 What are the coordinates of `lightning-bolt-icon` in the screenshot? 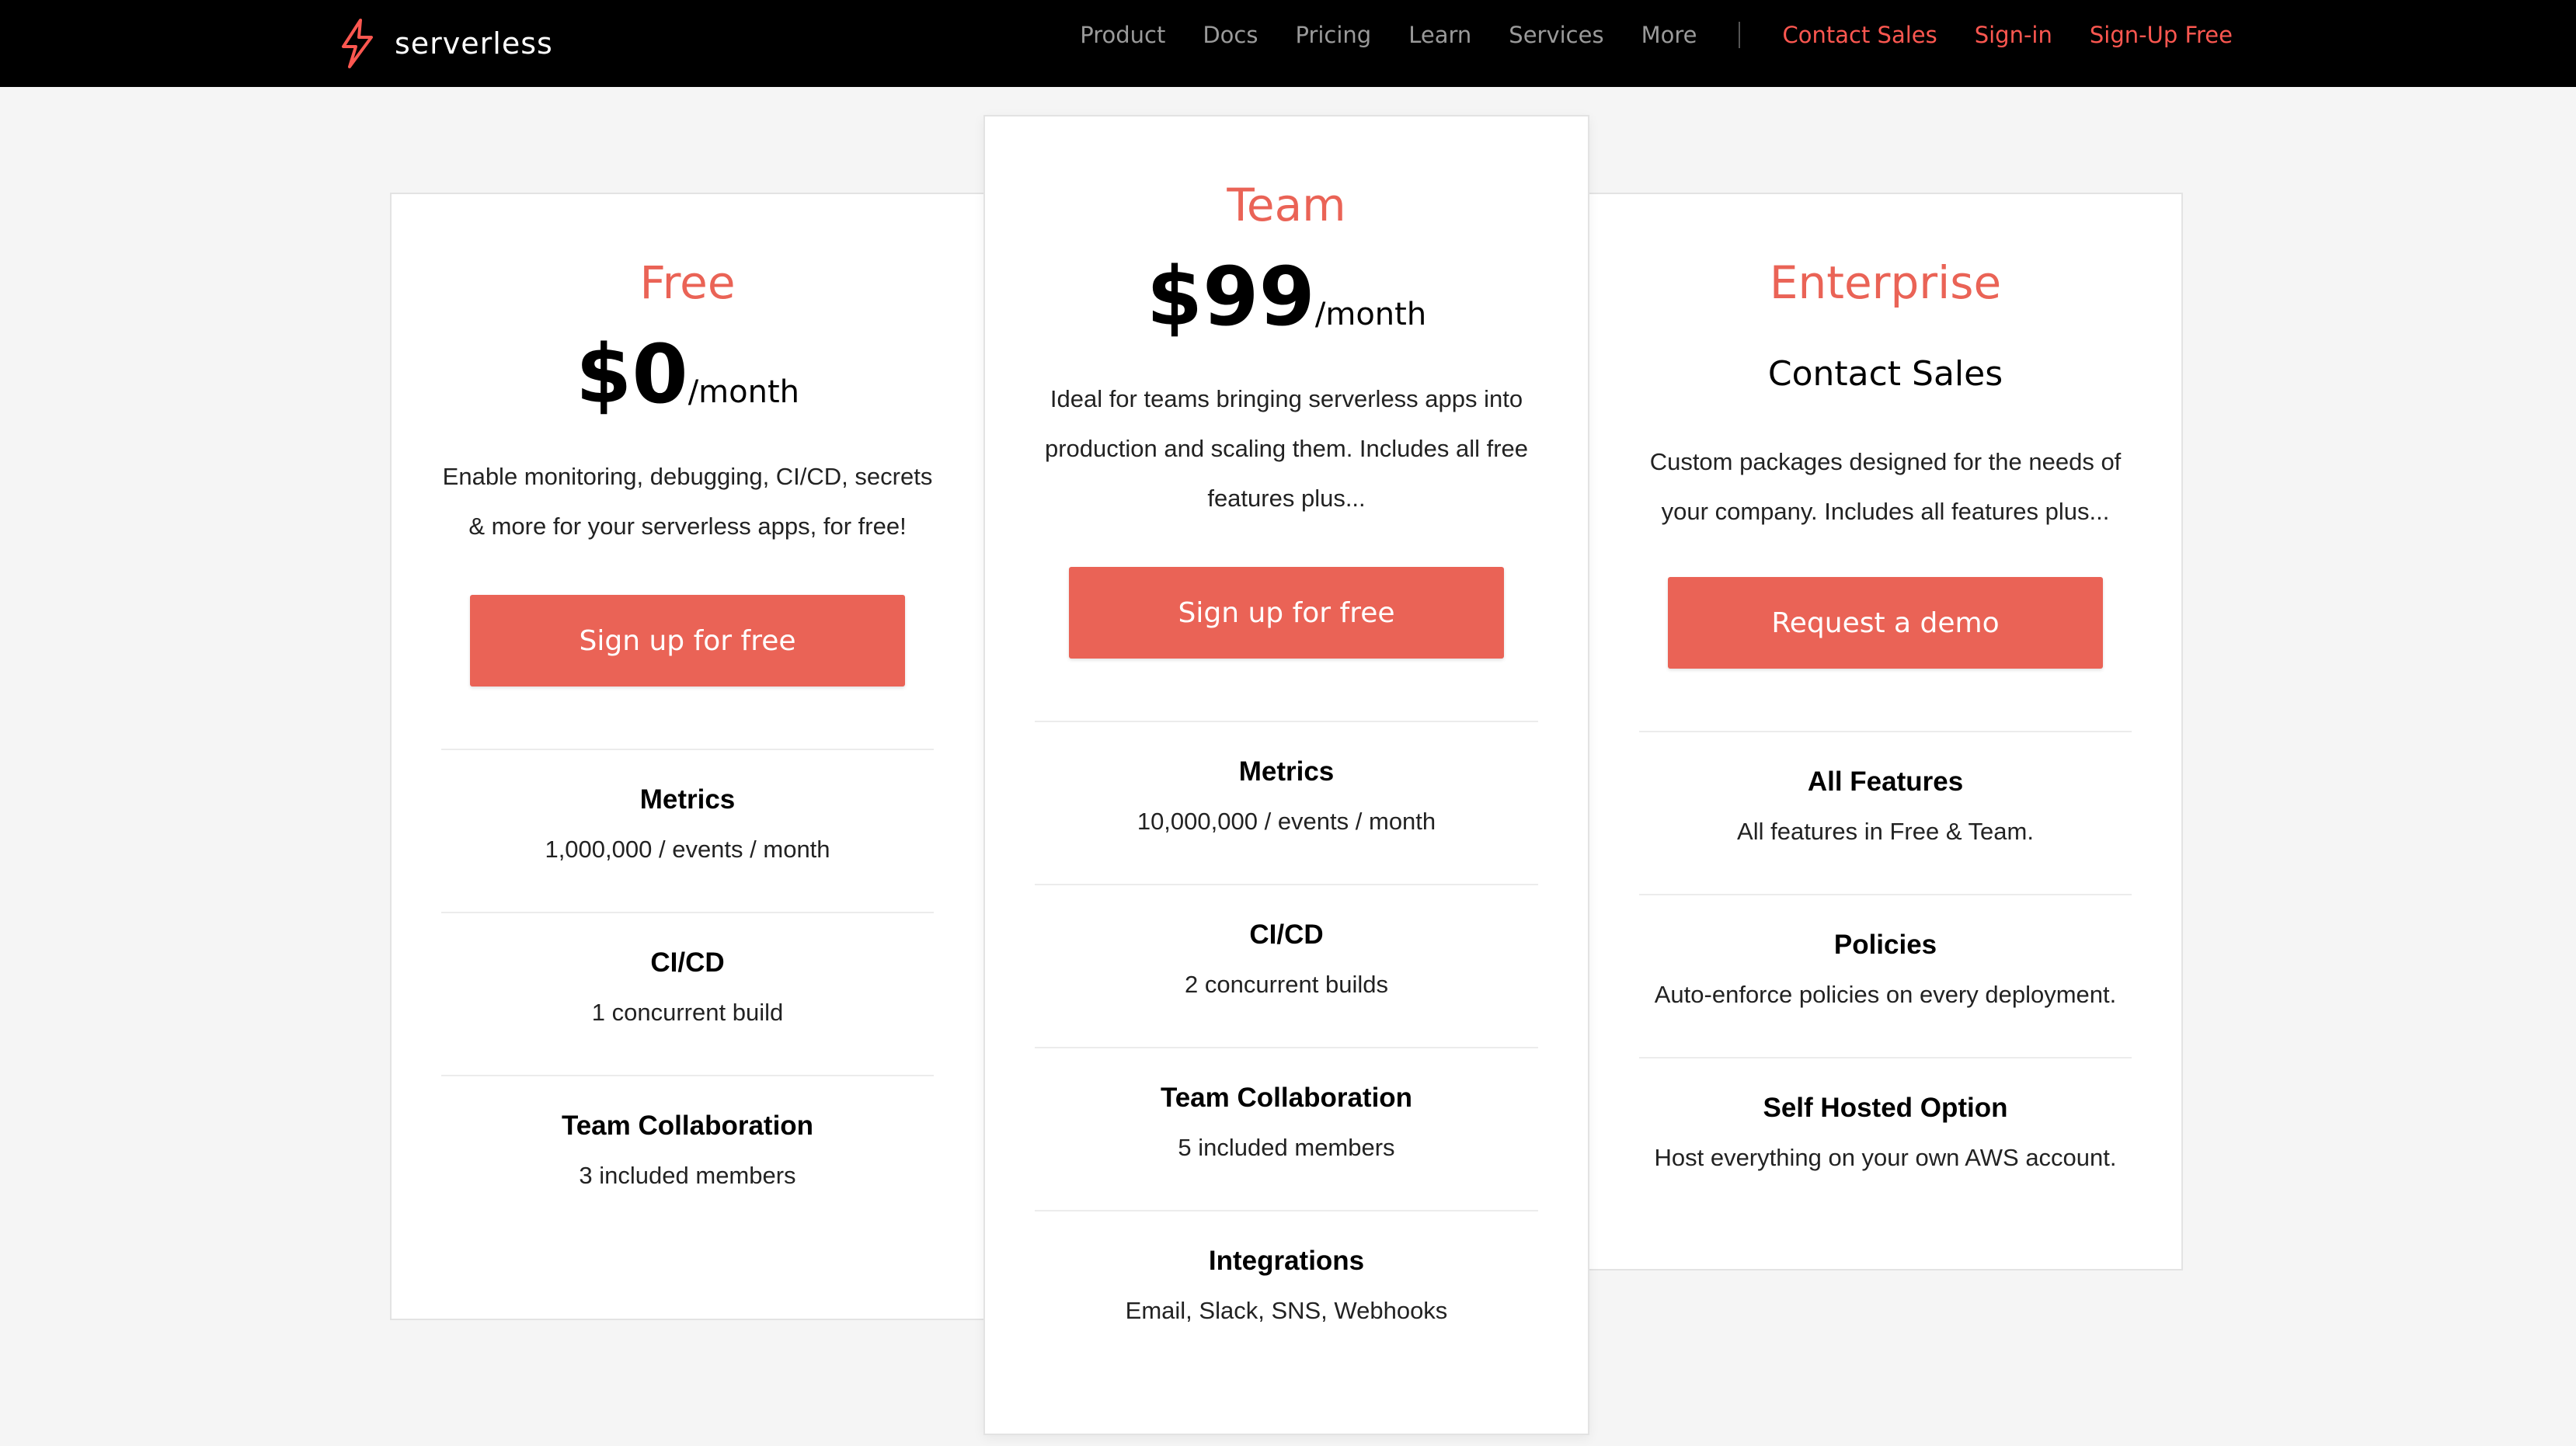 It's located at (357, 44).